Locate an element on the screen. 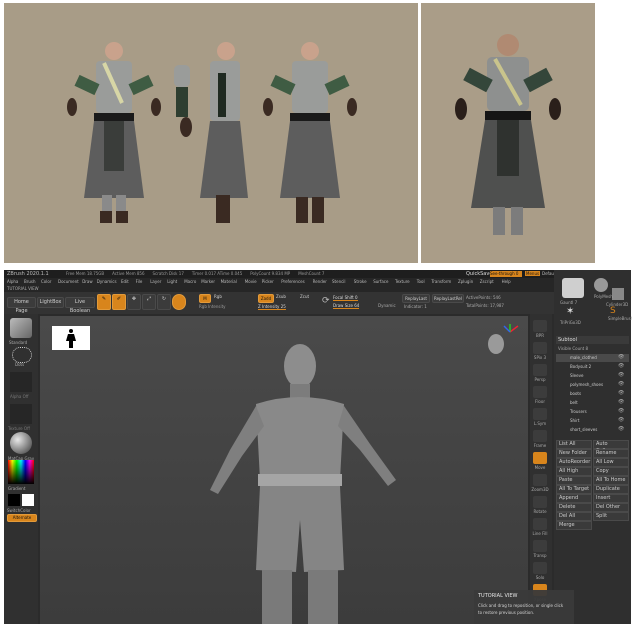 The height and width of the screenshot is (626, 632). subtool-item: polymesh_shoes 👁 is located at coordinates (592, 385).